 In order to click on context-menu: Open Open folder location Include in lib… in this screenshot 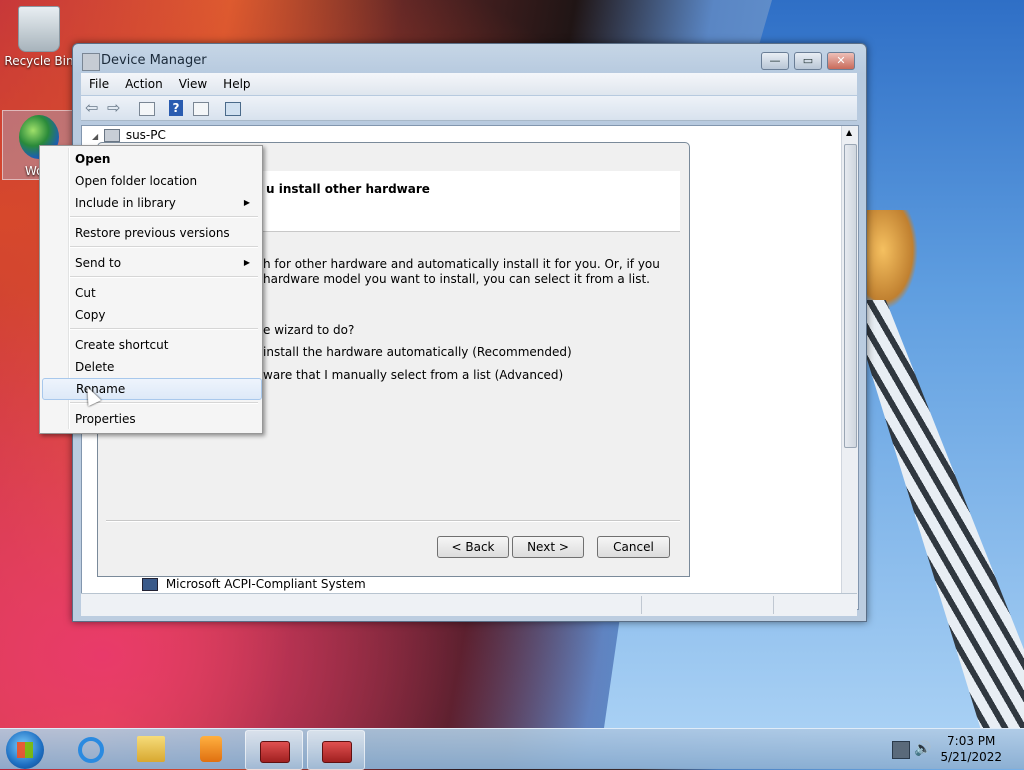, I will do `click(151, 289)`.